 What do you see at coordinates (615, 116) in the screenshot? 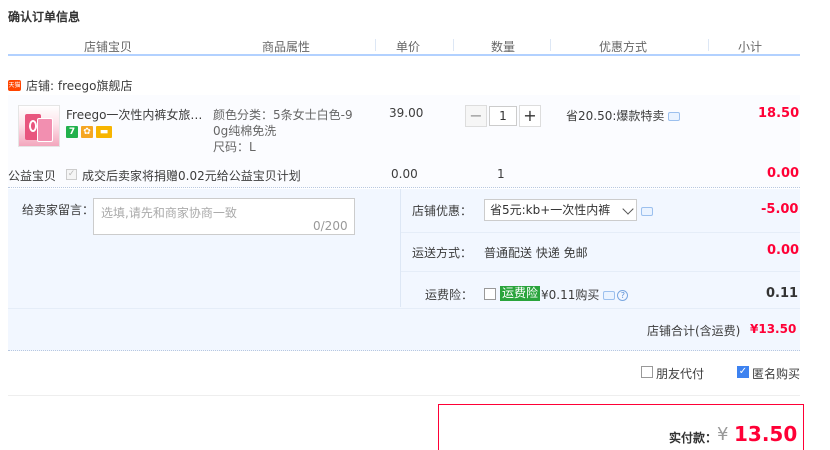
I see `promo-text: 省20.50:爆款特卖` at bounding box center [615, 116].